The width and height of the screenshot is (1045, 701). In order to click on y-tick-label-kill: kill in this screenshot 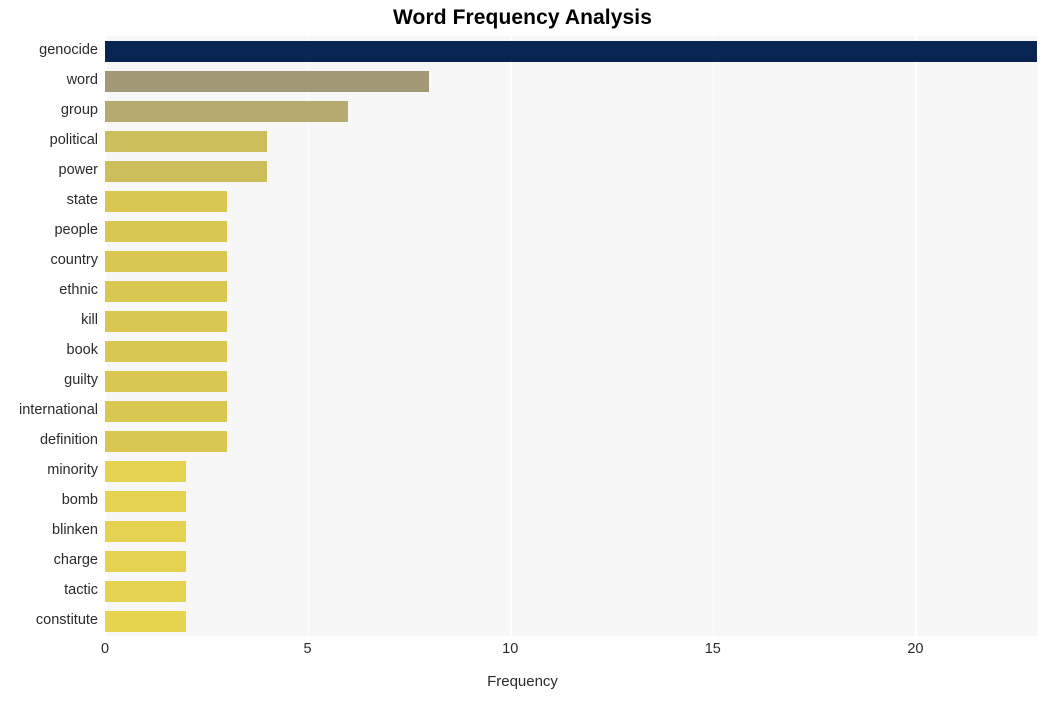, I will do `click(89, 320)`.